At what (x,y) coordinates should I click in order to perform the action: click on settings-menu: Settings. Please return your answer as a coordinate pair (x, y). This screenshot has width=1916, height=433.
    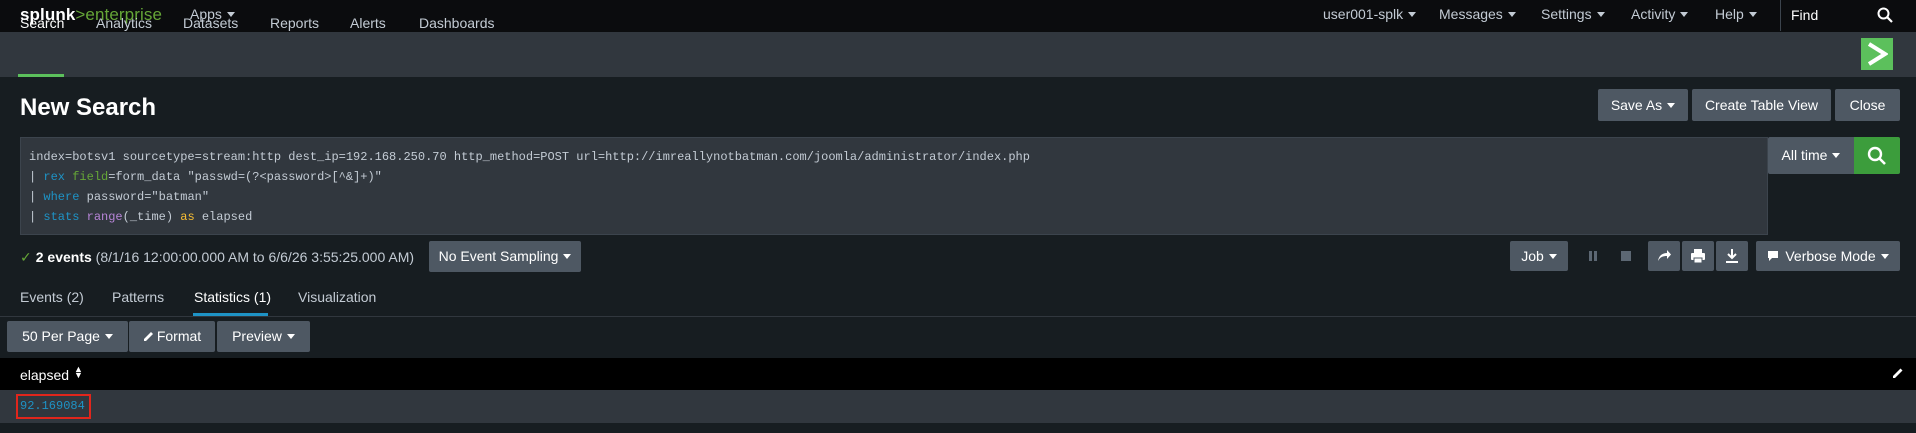
    Looking at the image, I should click on (1573, 14).